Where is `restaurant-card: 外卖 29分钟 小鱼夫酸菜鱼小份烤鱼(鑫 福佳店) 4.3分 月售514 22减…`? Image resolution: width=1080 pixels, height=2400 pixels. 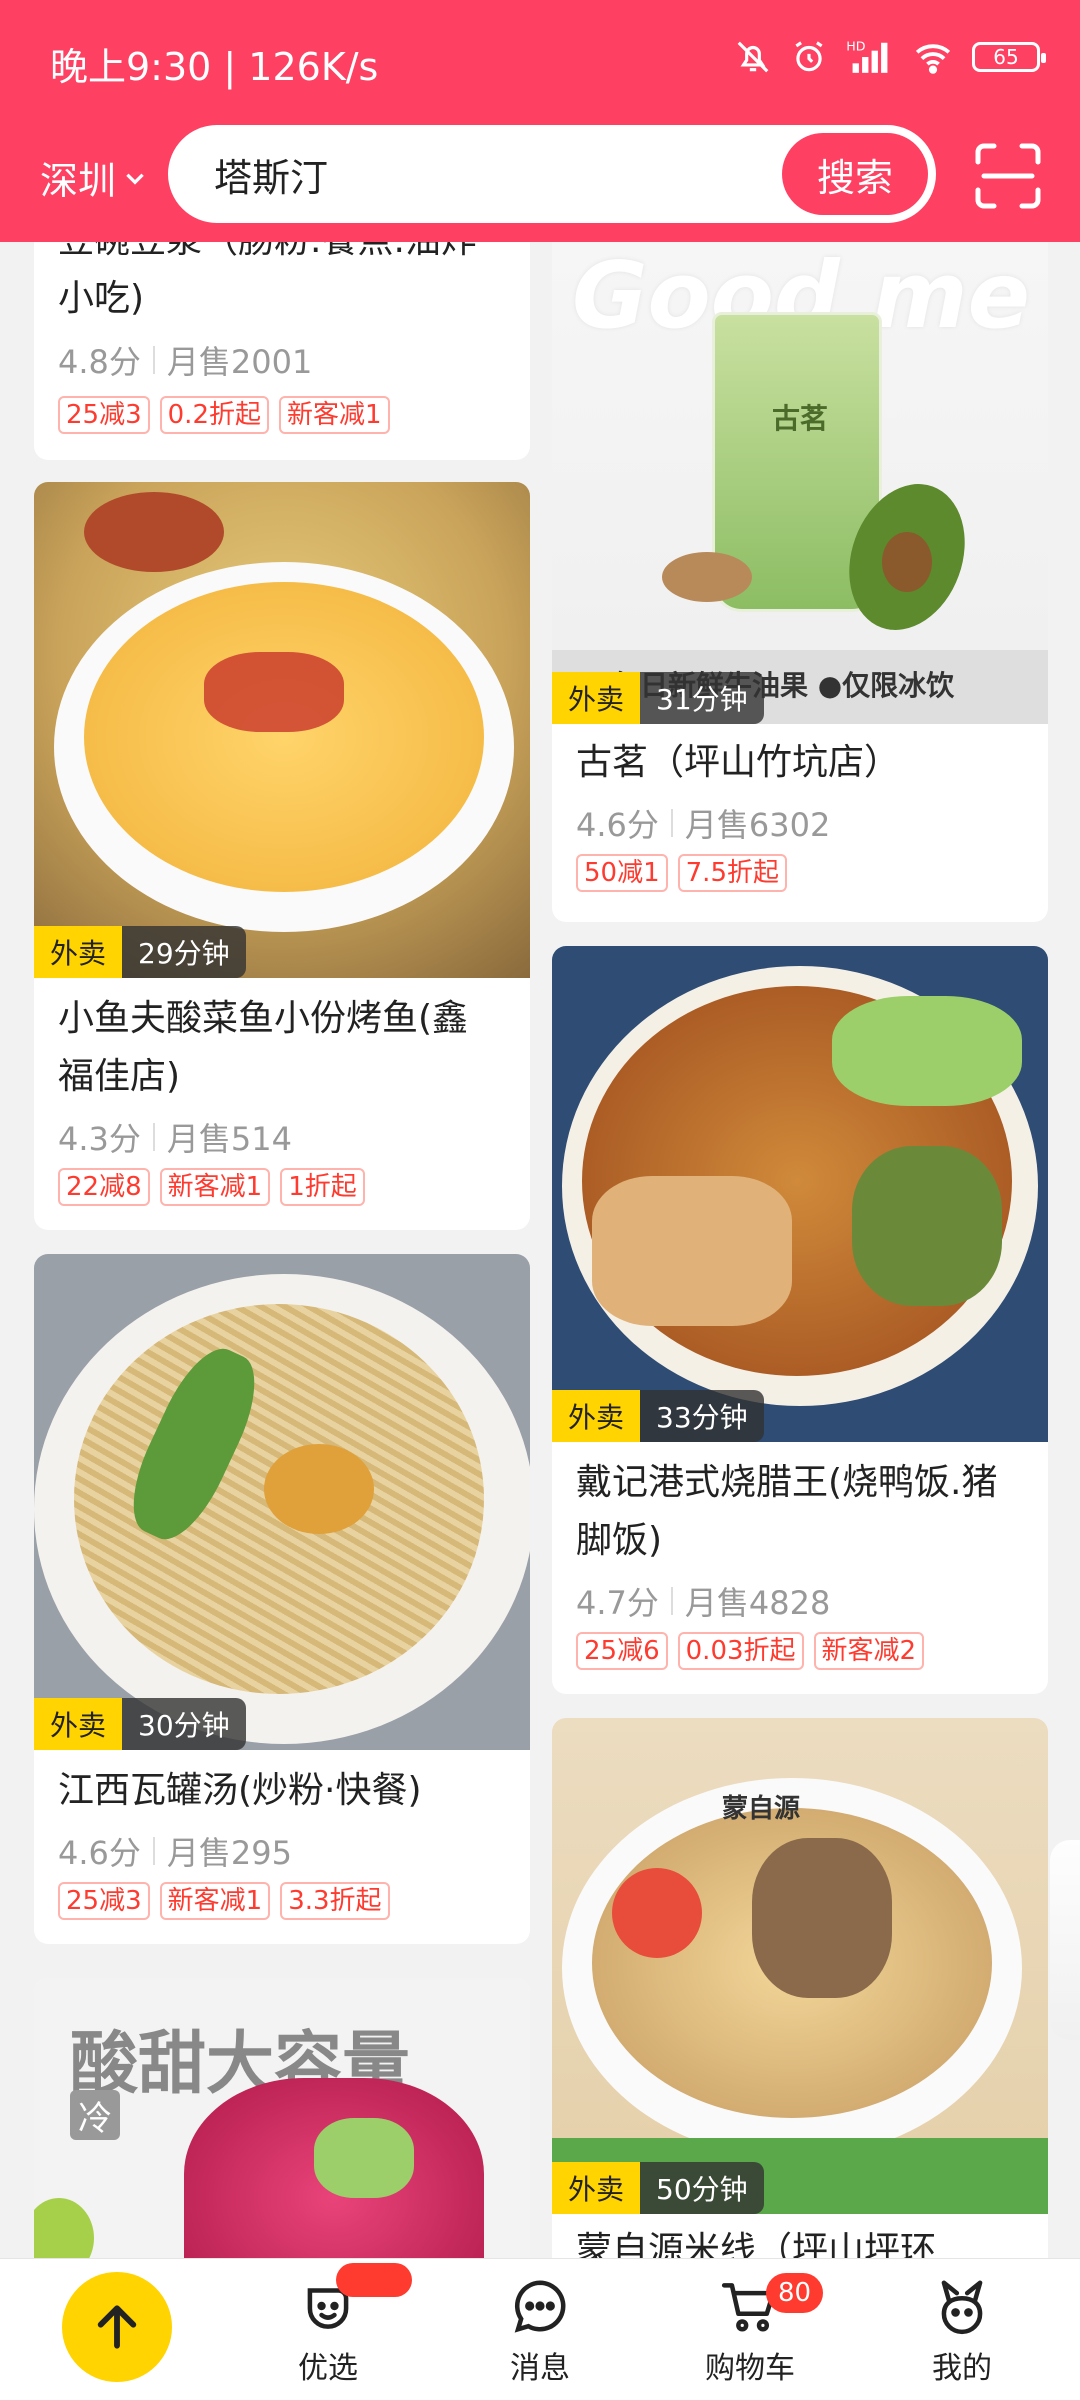 restaurant-card: 外卖 29分钟 小鱼夫酸菜鱼小份烤鱼(鑫 福佳店) 4.3分 月售514 22减… is located at coordinates (282, 856).